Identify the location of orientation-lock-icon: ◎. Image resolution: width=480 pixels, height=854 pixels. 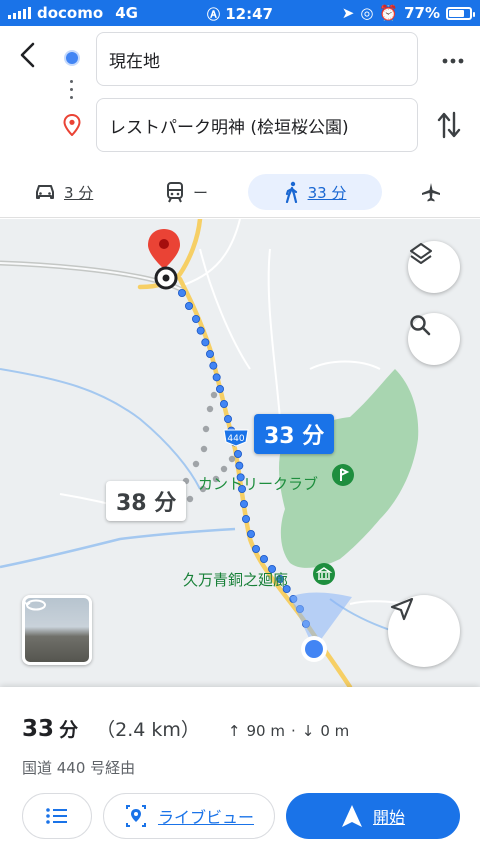
(367, 13).